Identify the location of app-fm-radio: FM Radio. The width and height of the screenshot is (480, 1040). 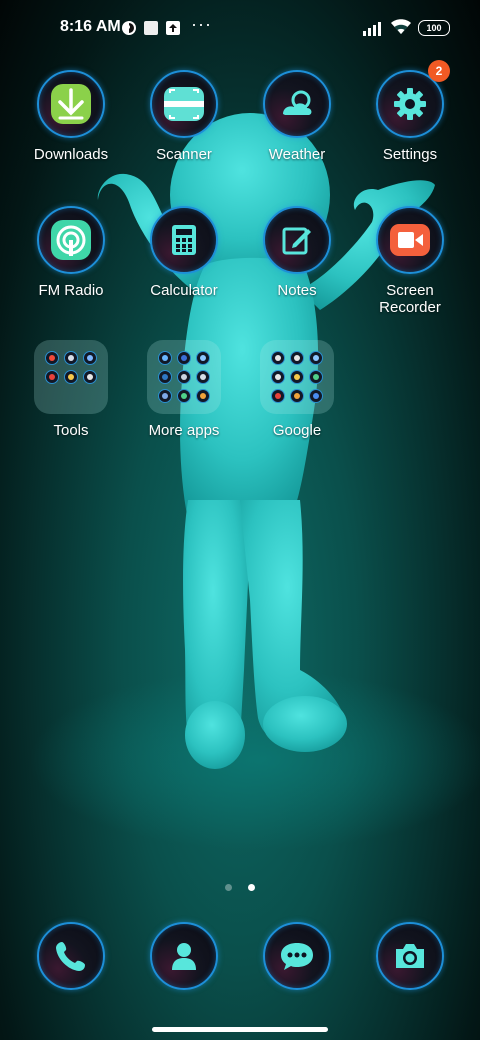
(71, 252).